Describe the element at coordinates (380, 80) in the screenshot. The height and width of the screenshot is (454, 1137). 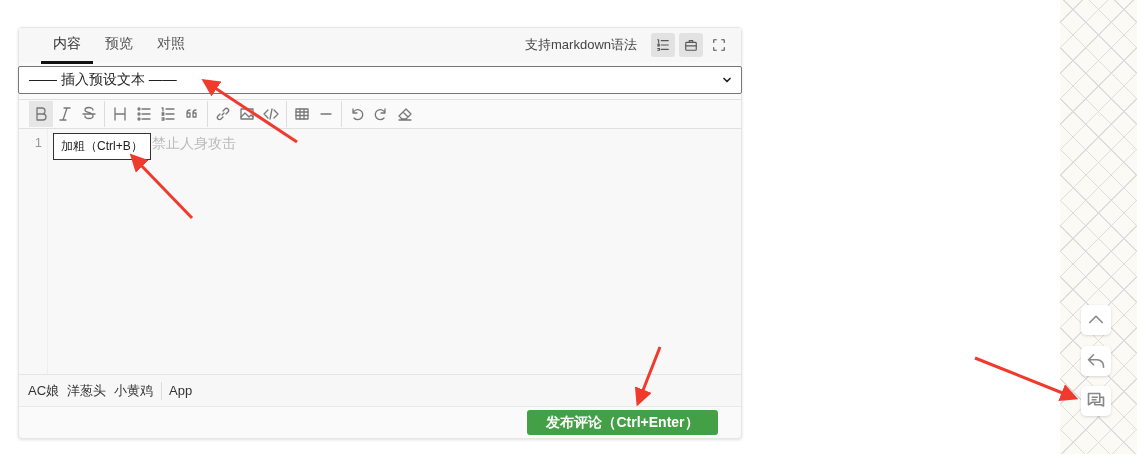
I see `preset-text-select: —— 插入预设文本 ——` at that location.